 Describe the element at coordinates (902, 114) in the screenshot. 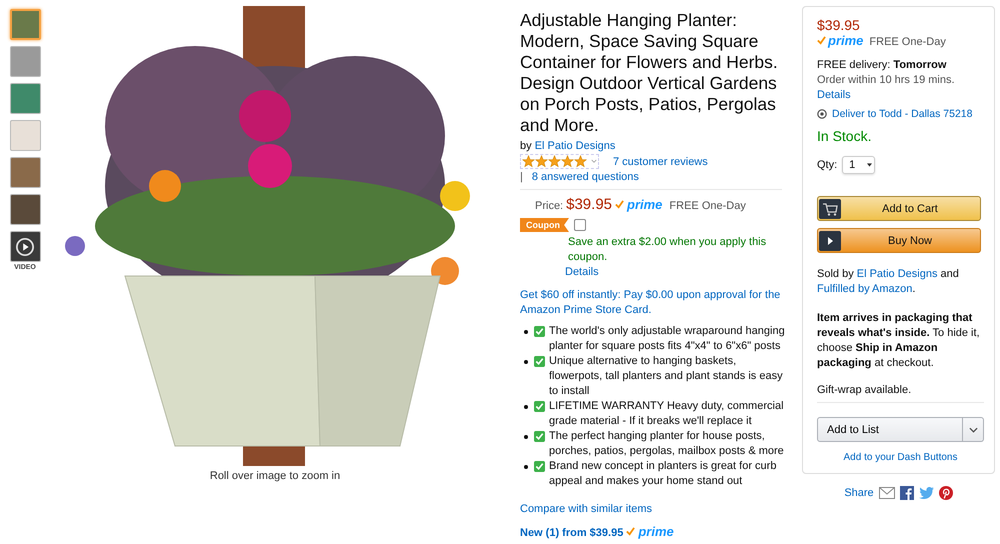

I see `deliver-to-link: Deliver to Todd - Dallas 75218` at that location.